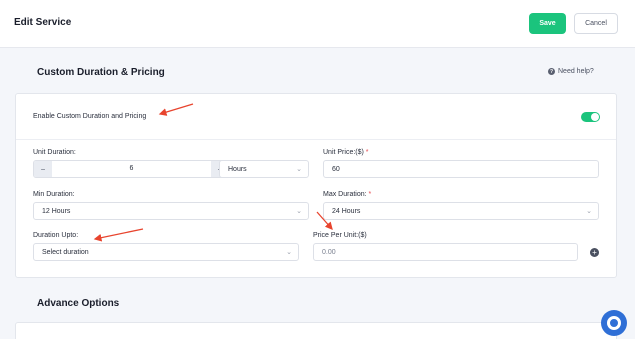 The width and height of the screenshot is (635, 339). I want to click on unit-price-label: Unit Price:($) *, so click(346, 152).